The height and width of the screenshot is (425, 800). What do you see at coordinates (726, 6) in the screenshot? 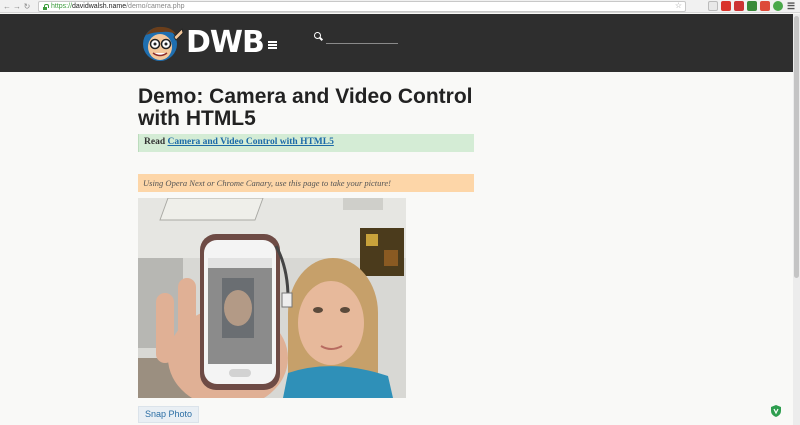
I see `extension-red-icon` at bounding box center [726, 6].